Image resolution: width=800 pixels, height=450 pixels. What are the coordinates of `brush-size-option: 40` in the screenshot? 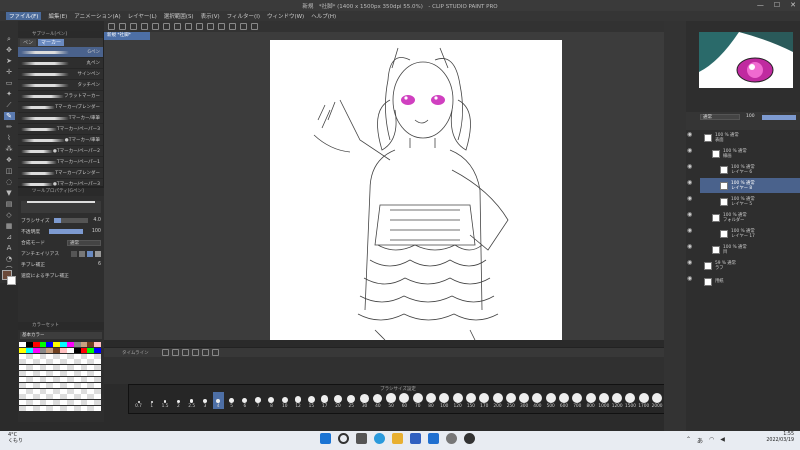 It's located at (377, 400).